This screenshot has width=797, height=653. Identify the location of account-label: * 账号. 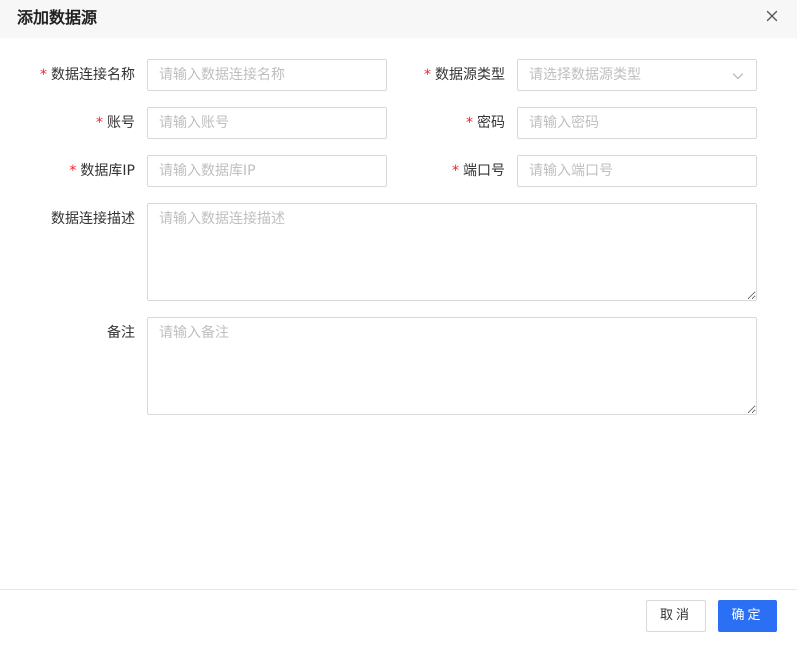
(115, 123).